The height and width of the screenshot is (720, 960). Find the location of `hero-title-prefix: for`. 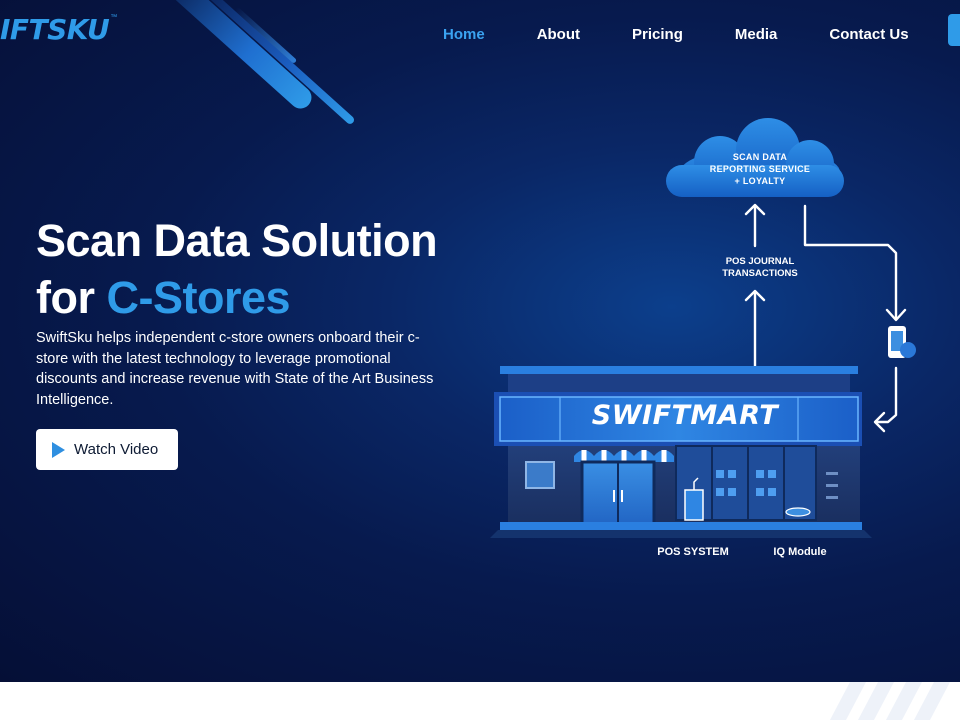

hero-title-prefix: for is located at coordinates (71, 297).